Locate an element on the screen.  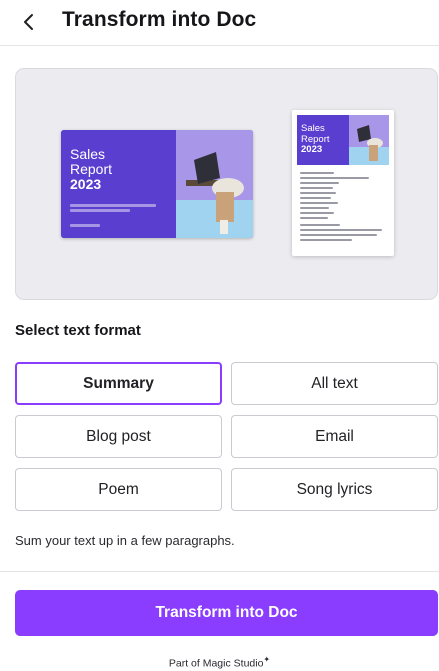
header: Transform into Doc is located at coordinates (219, 23).